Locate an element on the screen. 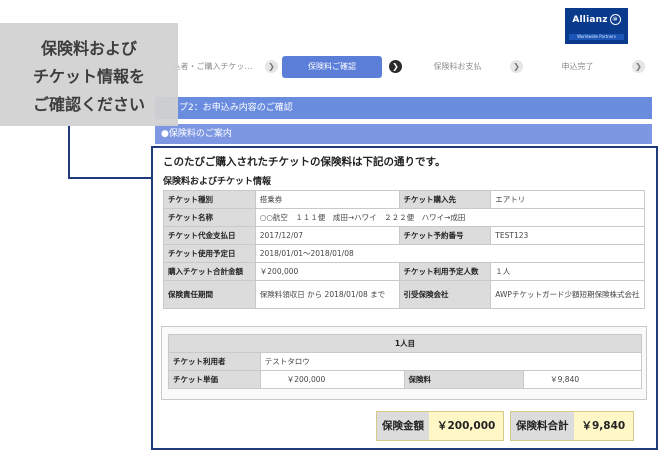 The height and width of the screenshot is (457, 668). logo-mark-icon: ⑩ is located at coordinates (615, 19).